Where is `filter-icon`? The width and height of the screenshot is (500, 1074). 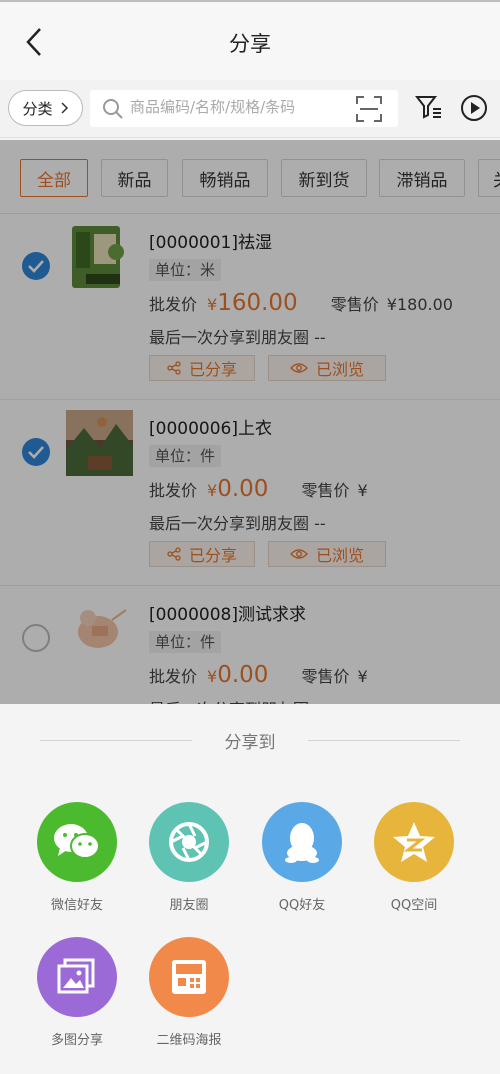 filter-icon is located at coordinates (429, 107).